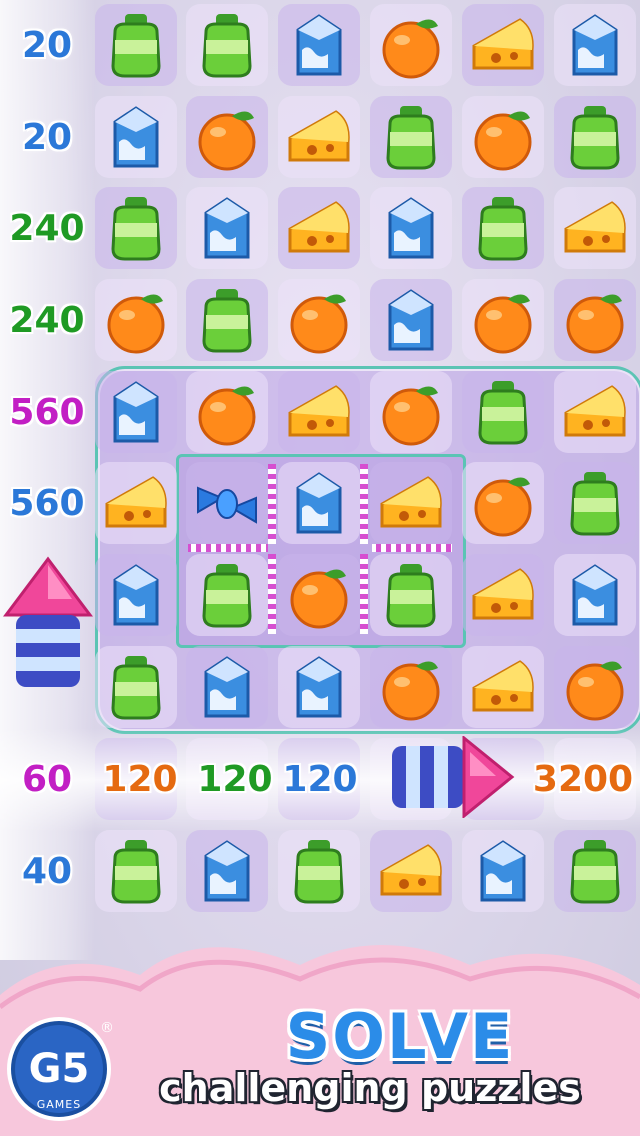 Image resolution: width=640 pixels, height=1136 pixels. What do you see at coordinates (139, 779) in the screenshot?
I see `combo-score-1: 120` at bounding box center [139, 779].